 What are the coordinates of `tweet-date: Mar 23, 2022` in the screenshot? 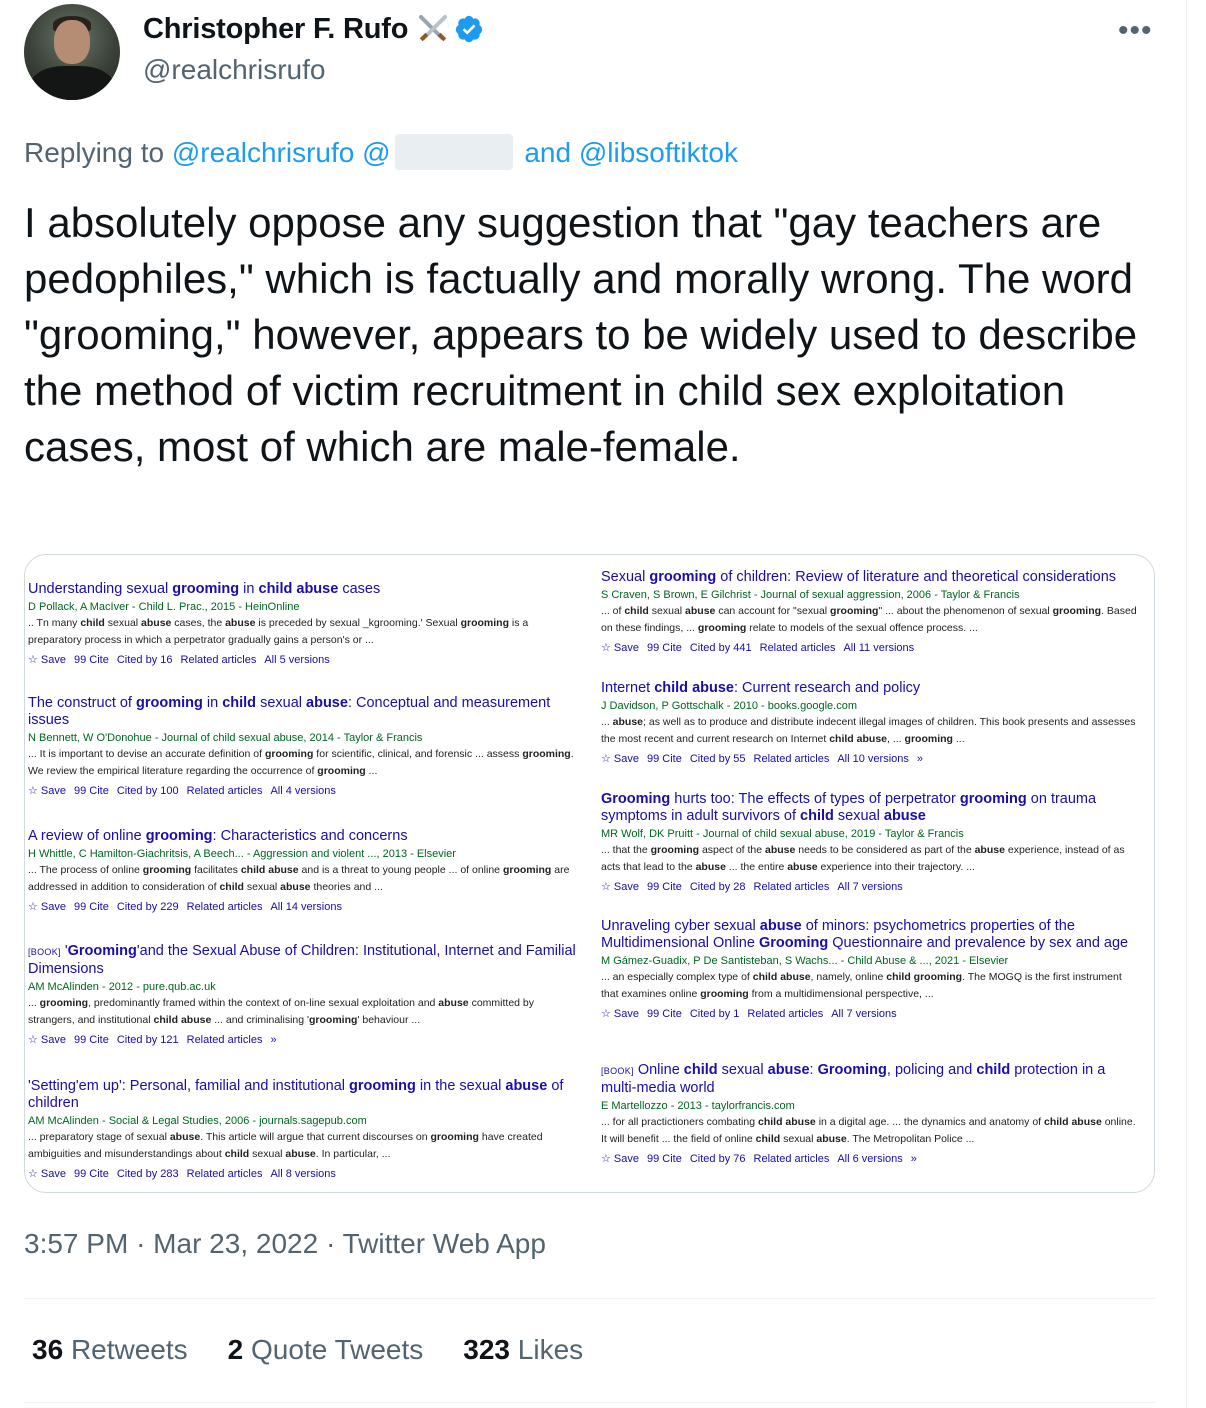 It's located at (235, 1243).